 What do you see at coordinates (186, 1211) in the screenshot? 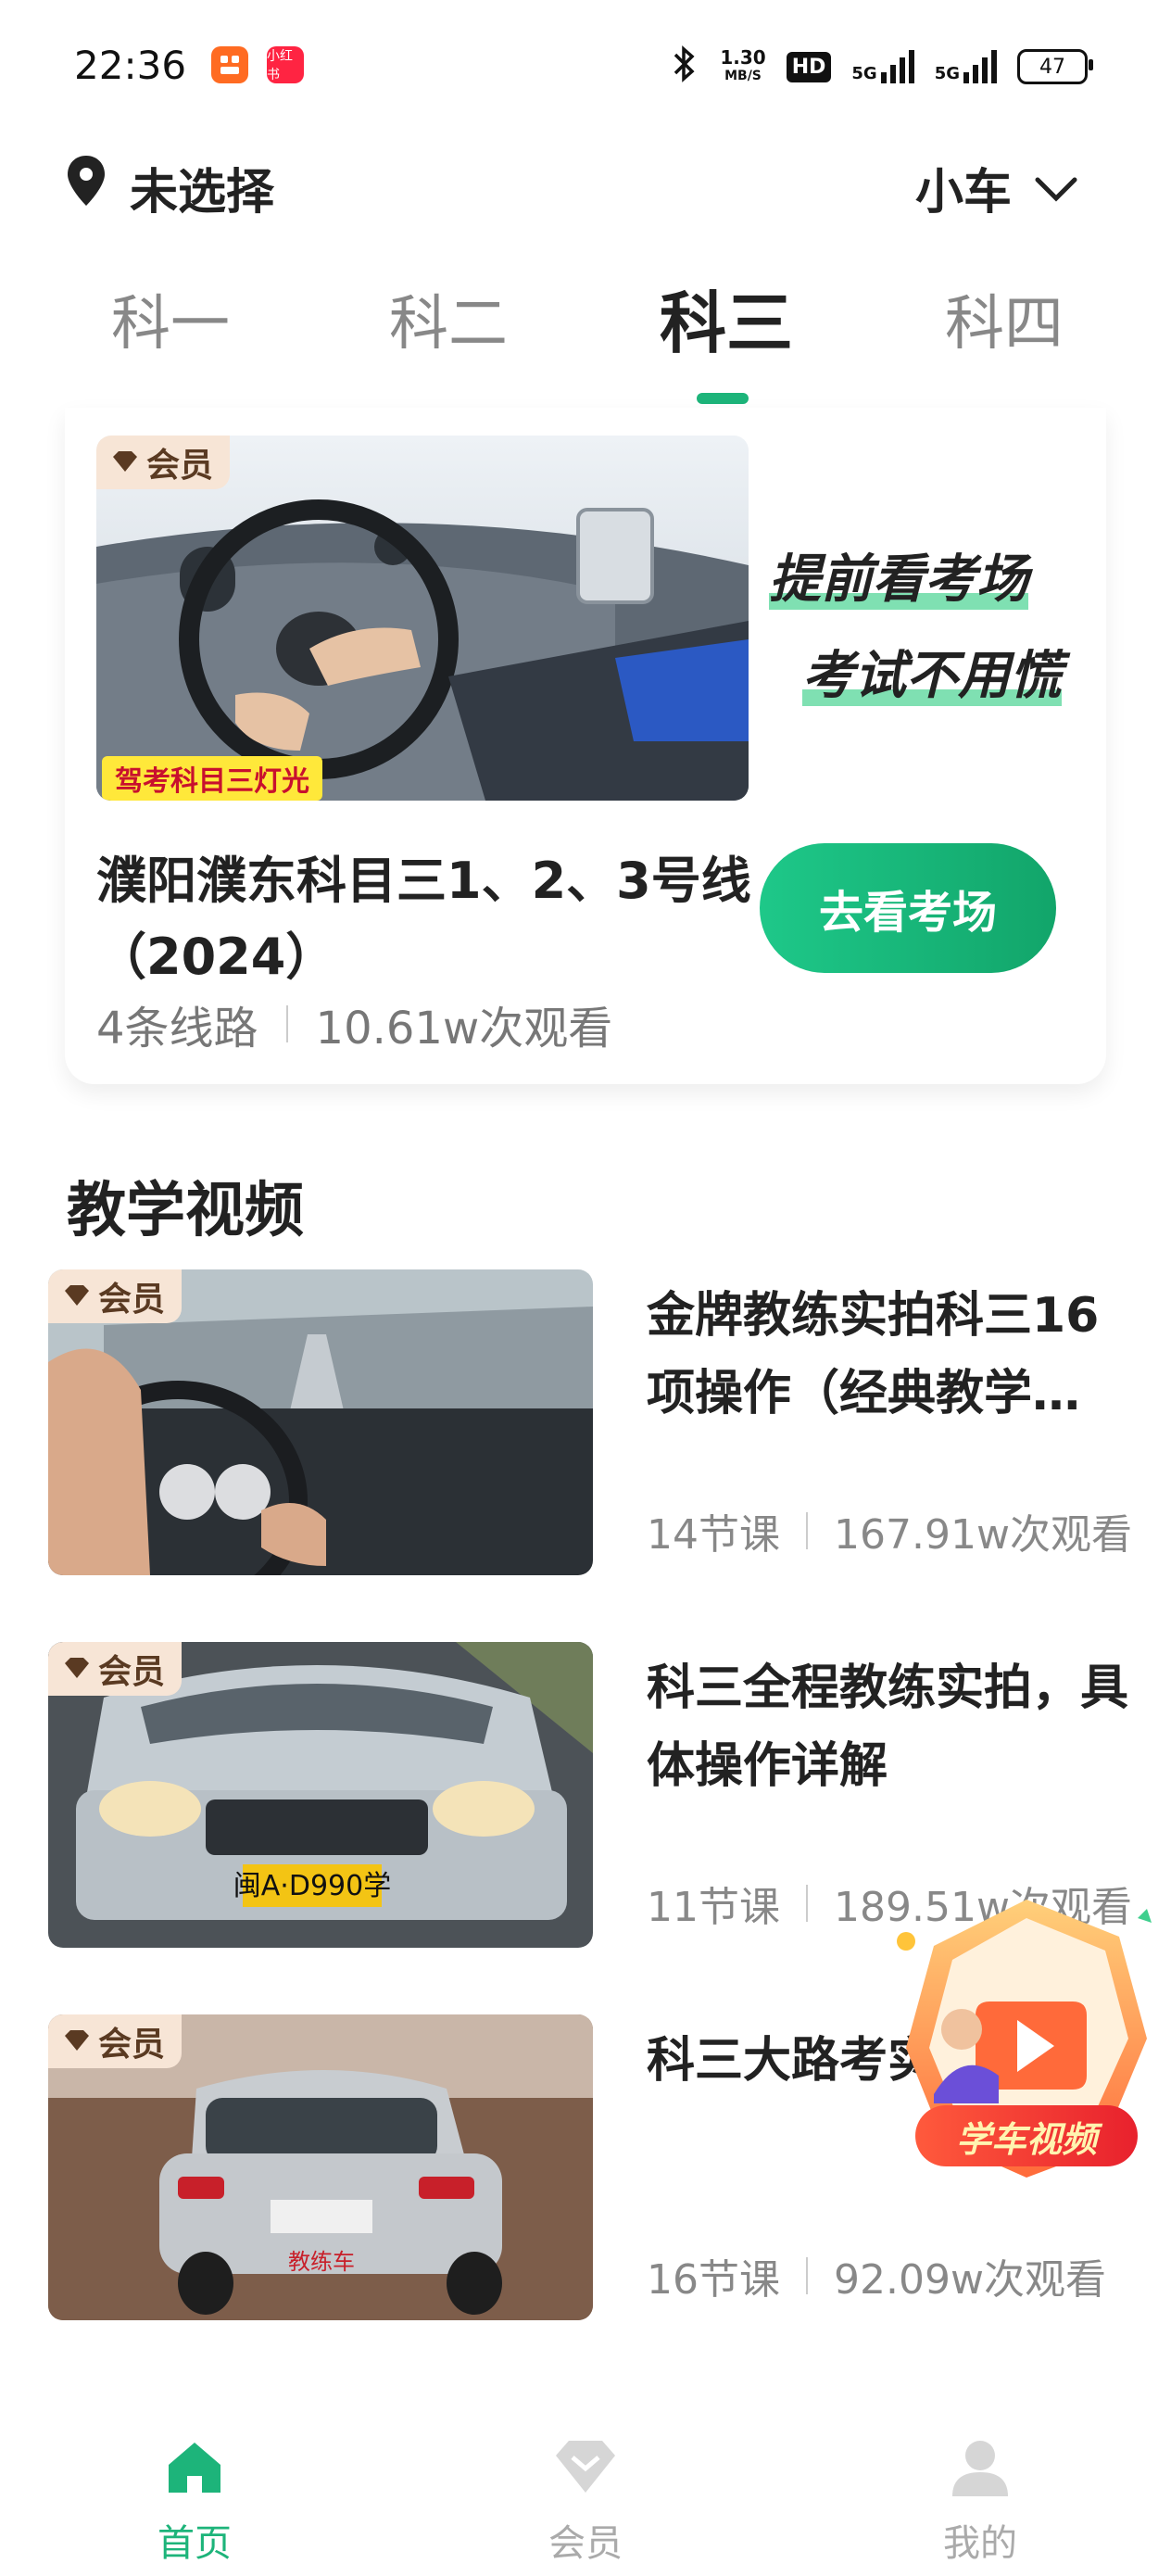
I see `section-title: 教学视频` at bounding box center [186, 1211].